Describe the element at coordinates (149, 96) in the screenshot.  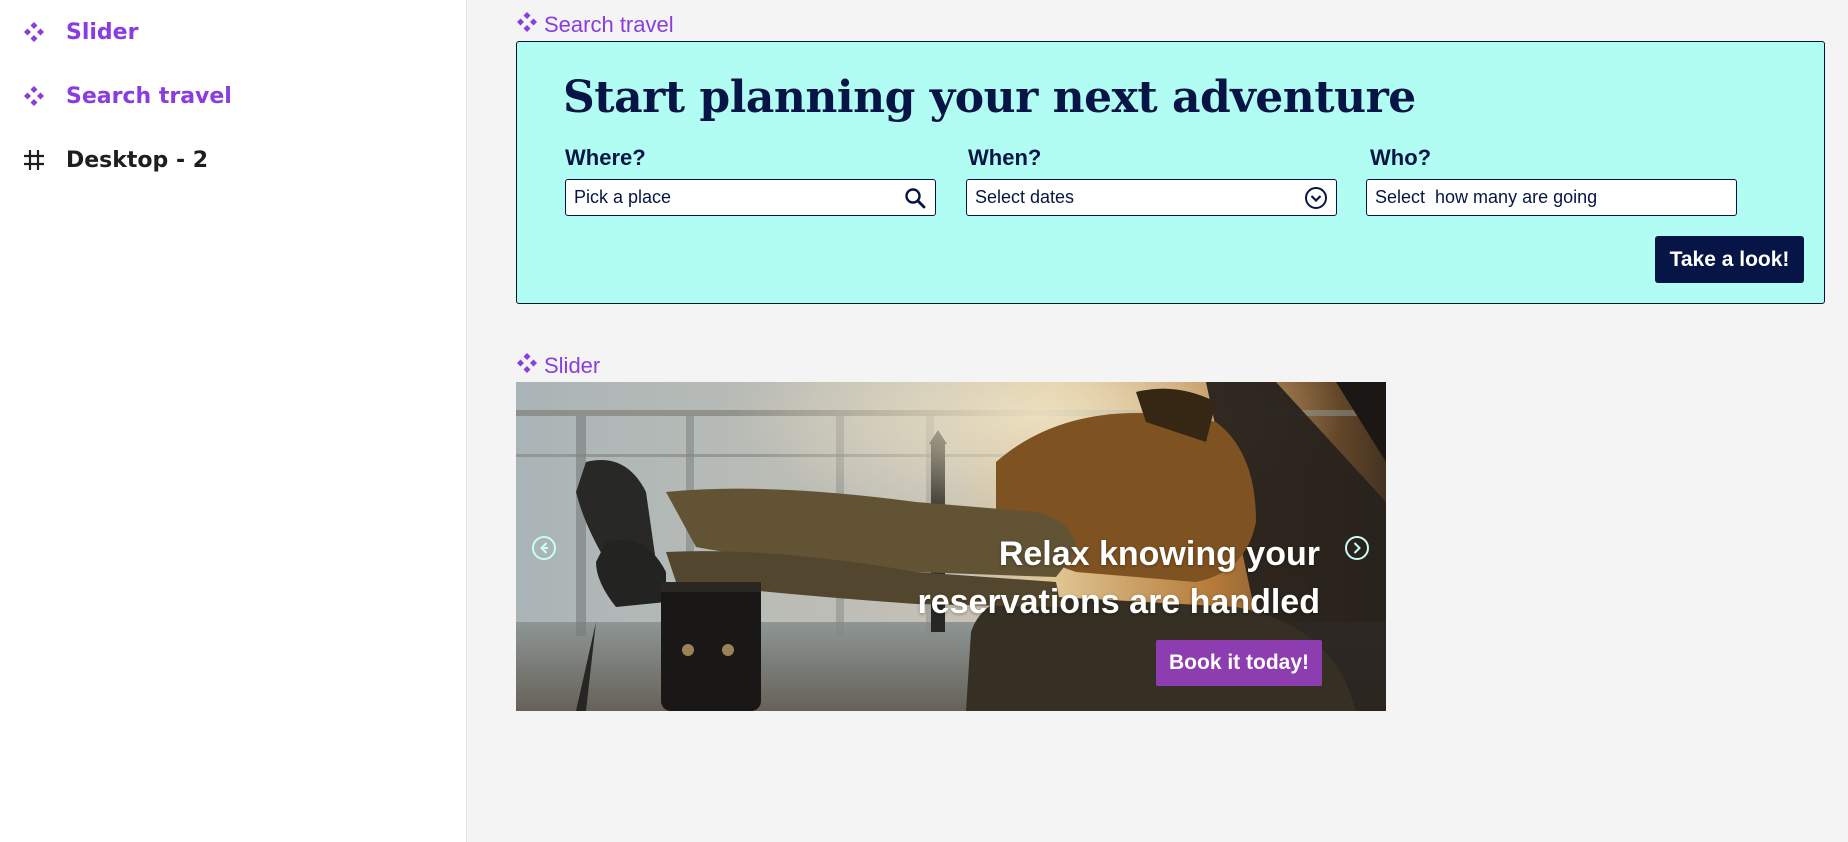
I see `layer-label: Search travel` at that location.